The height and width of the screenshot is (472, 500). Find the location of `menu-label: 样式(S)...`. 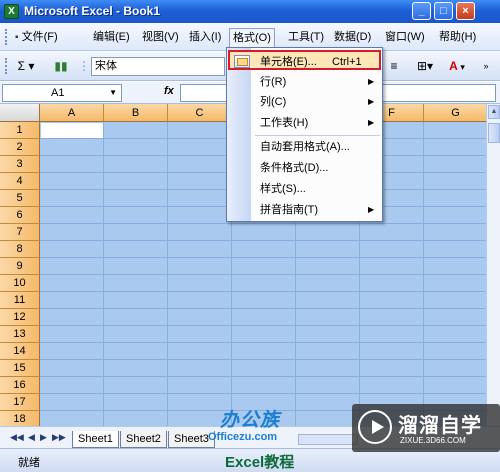

menu-label: 样式(S)... is located at coordinates (283, 189).